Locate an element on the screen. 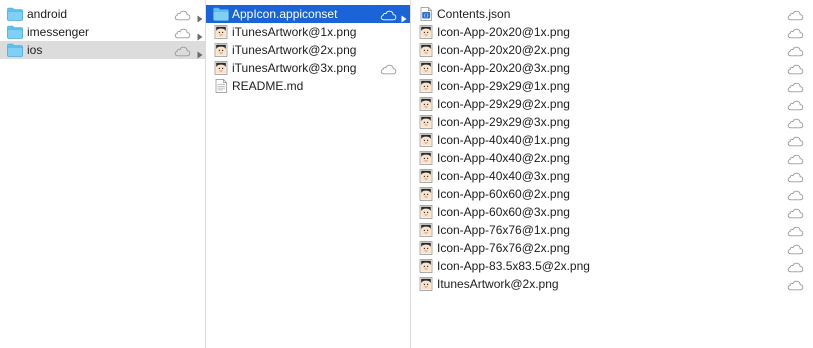  file-row: iTunesArtwork@1x.png is located at coordinates (308, 32).